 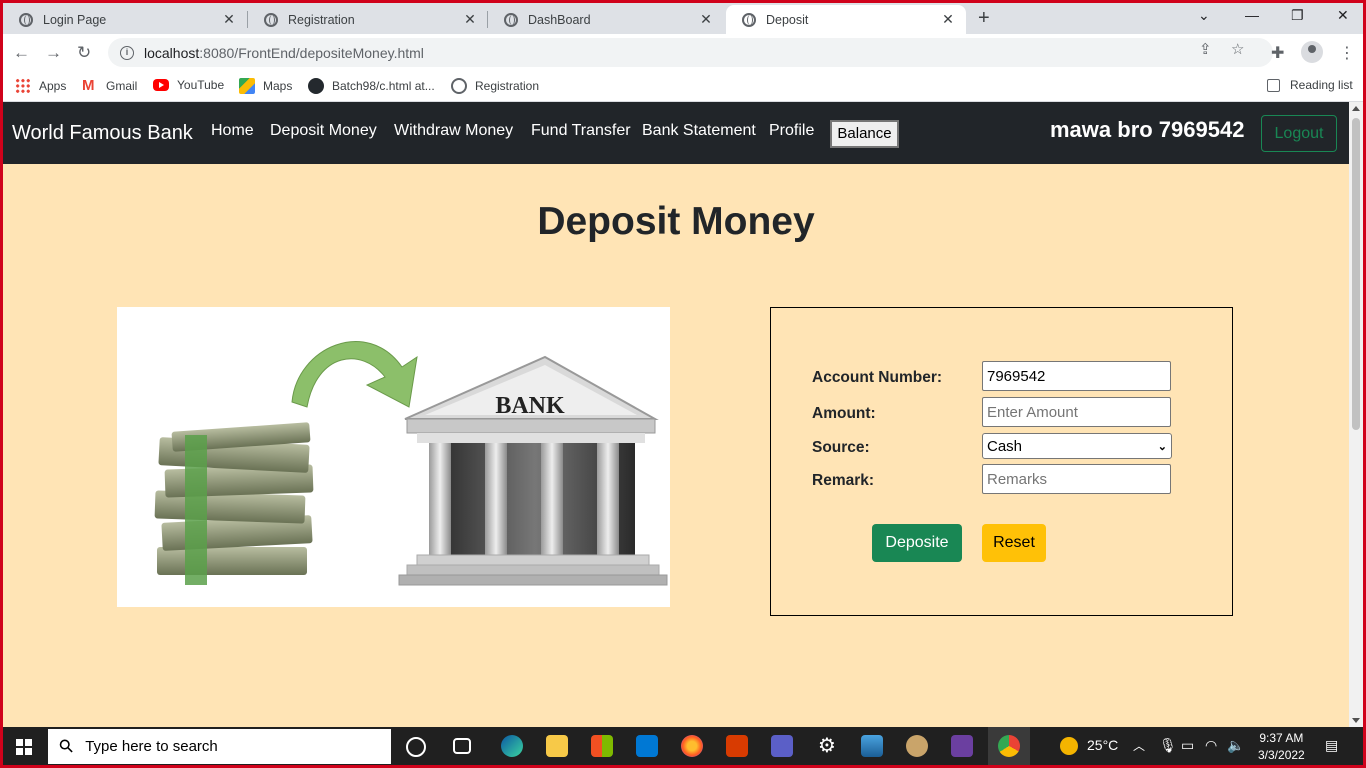 I want to click on scroll-up-arrow-icon, so click(x=1356, y=108).